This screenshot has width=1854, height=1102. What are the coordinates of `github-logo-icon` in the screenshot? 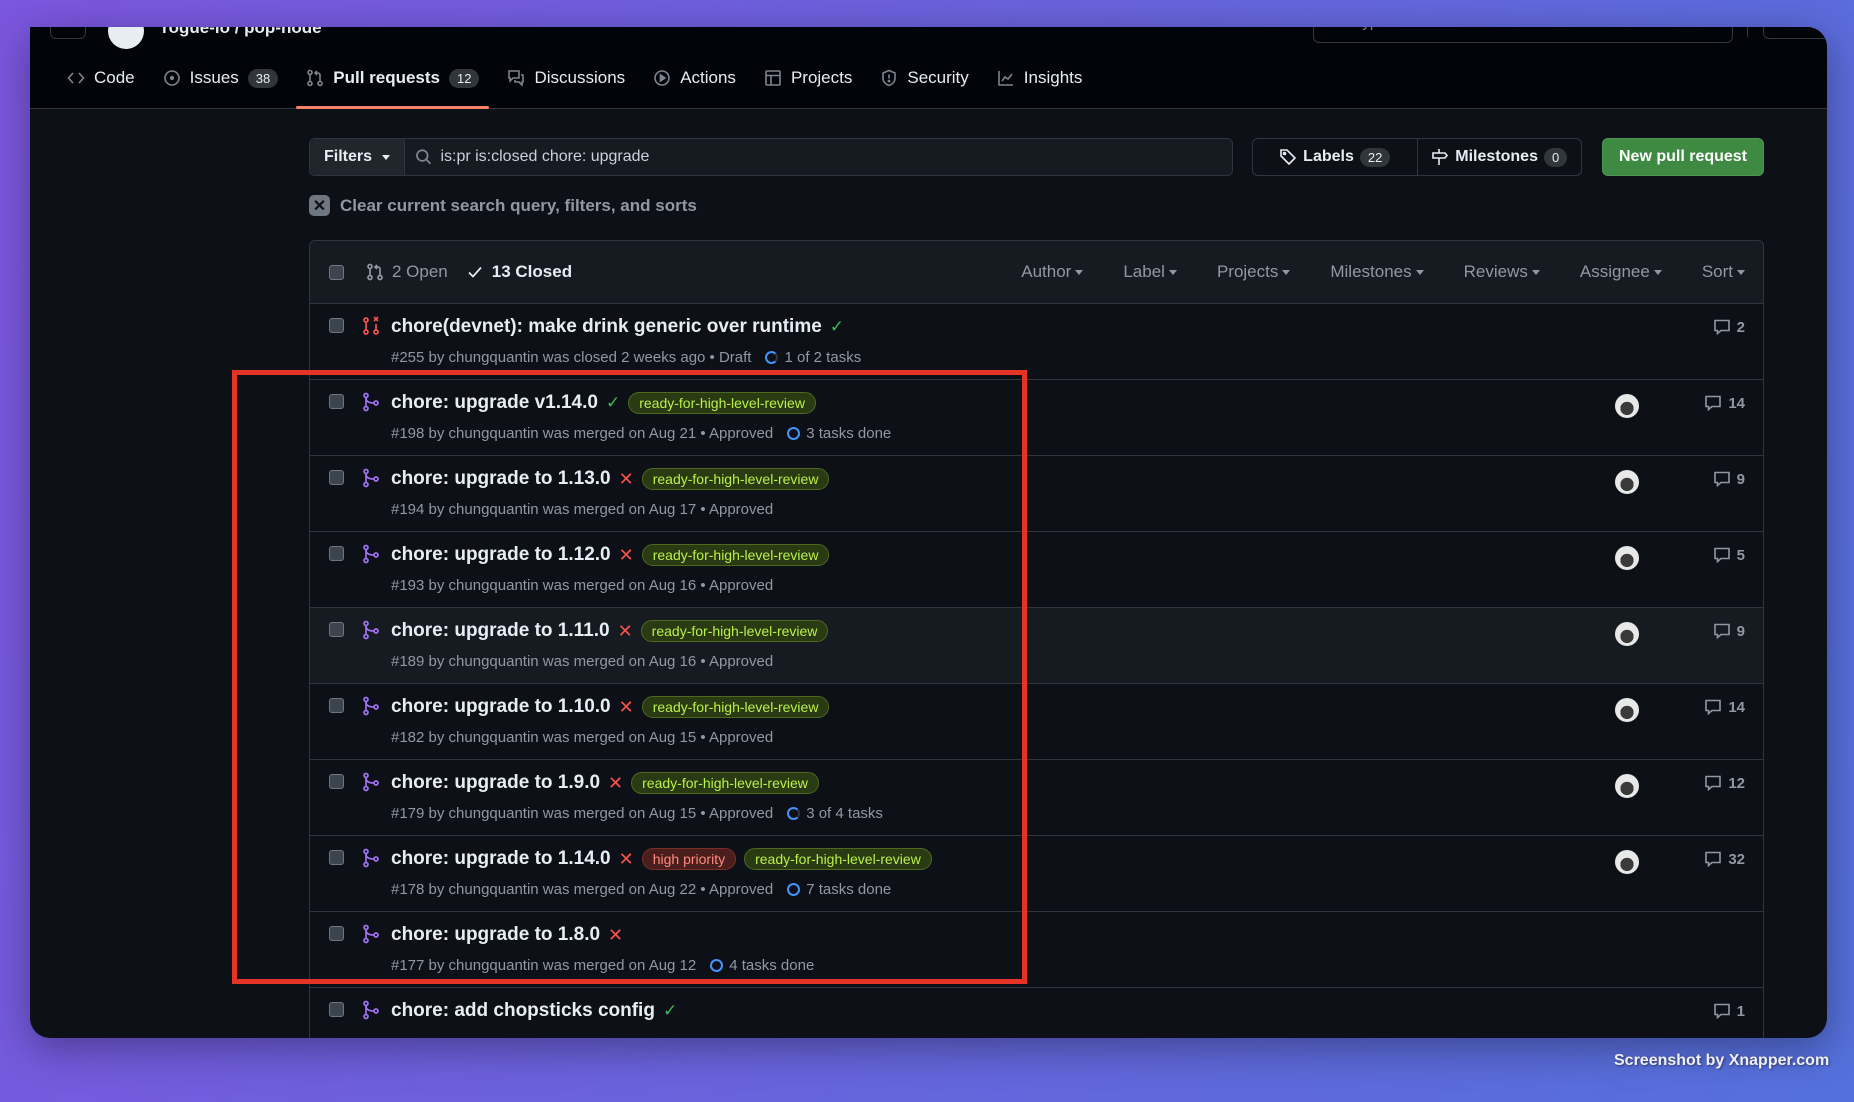 It's located at (126, 38).